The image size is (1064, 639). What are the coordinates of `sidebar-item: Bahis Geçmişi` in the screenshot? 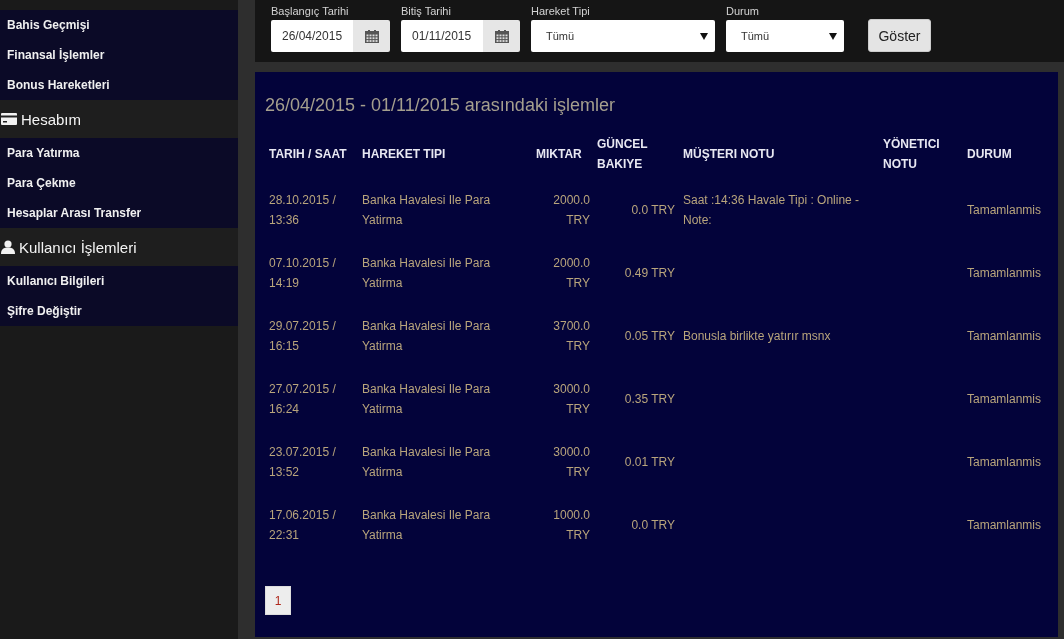 It's located at (119, 25).